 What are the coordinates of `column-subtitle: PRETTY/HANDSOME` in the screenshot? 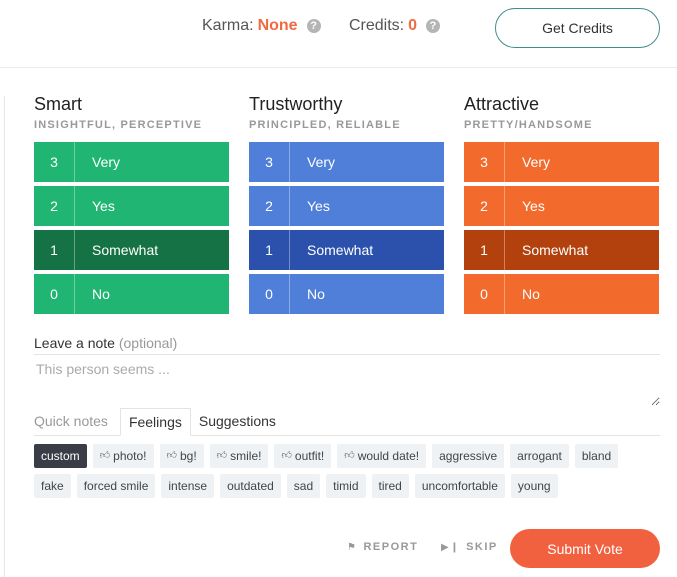 It's located at (528, 125).